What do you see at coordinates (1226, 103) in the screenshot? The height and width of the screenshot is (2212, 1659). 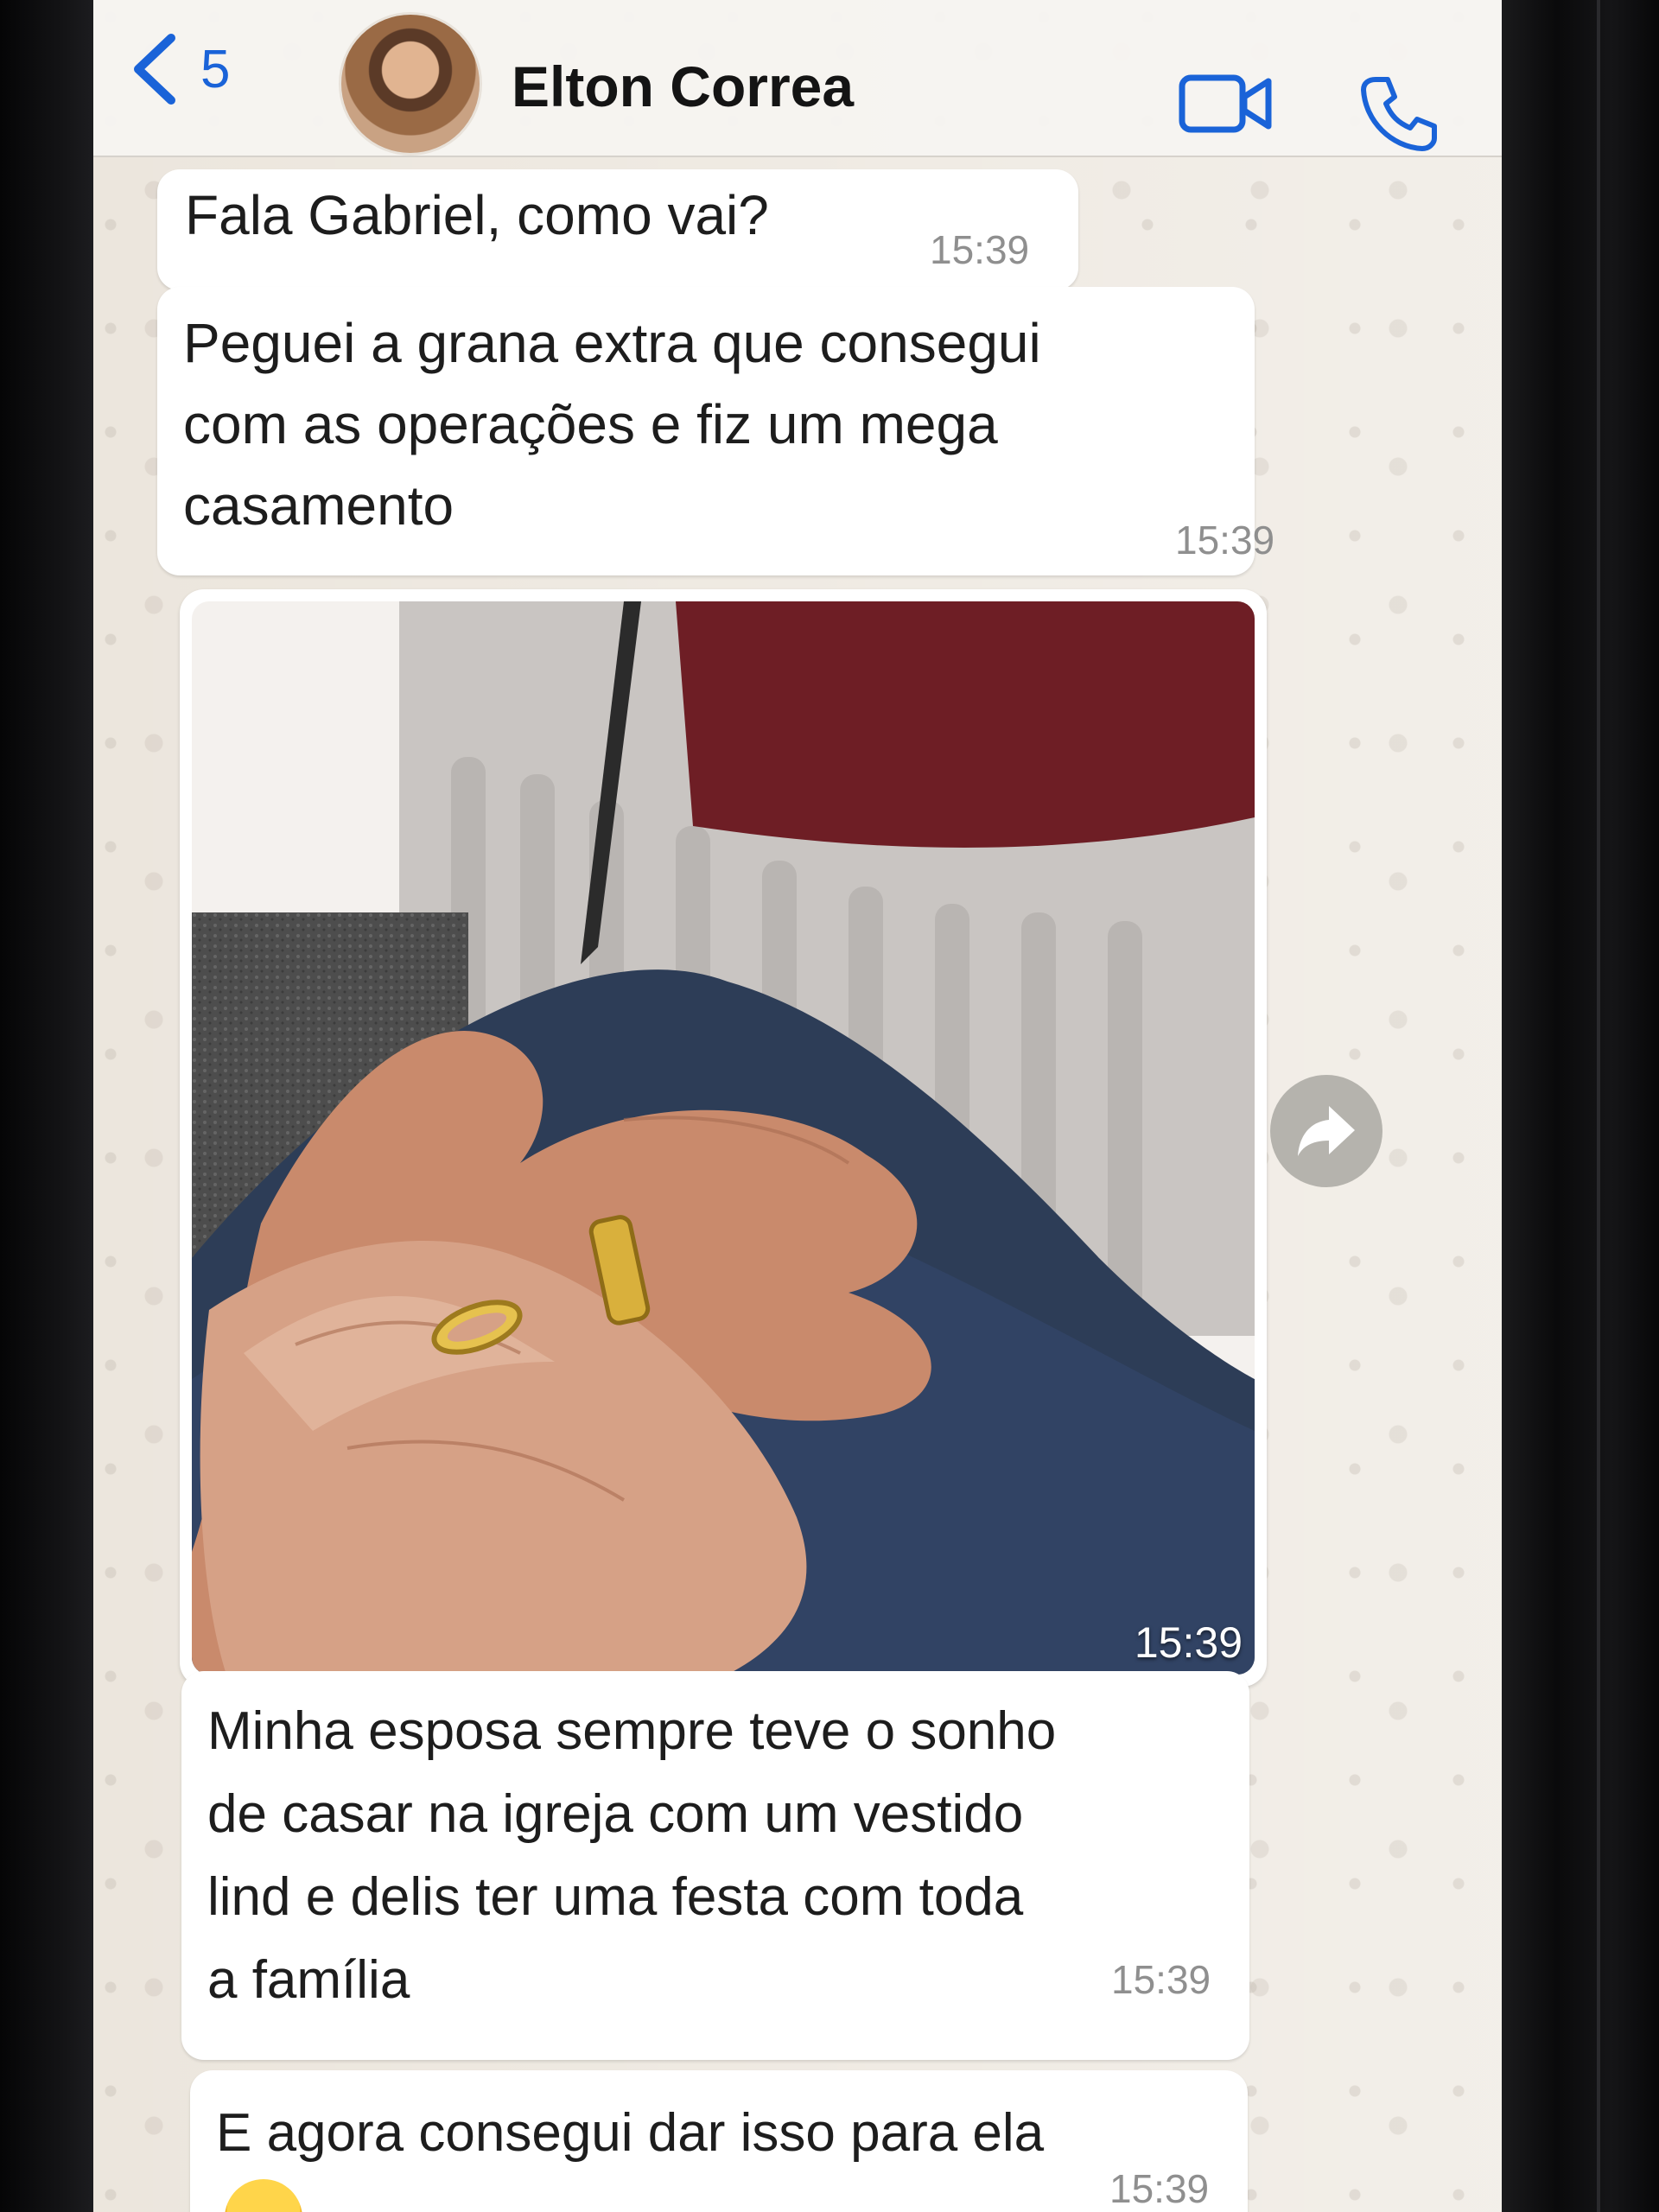 I see `video-call-icon` at bounding box center [1226, 103].